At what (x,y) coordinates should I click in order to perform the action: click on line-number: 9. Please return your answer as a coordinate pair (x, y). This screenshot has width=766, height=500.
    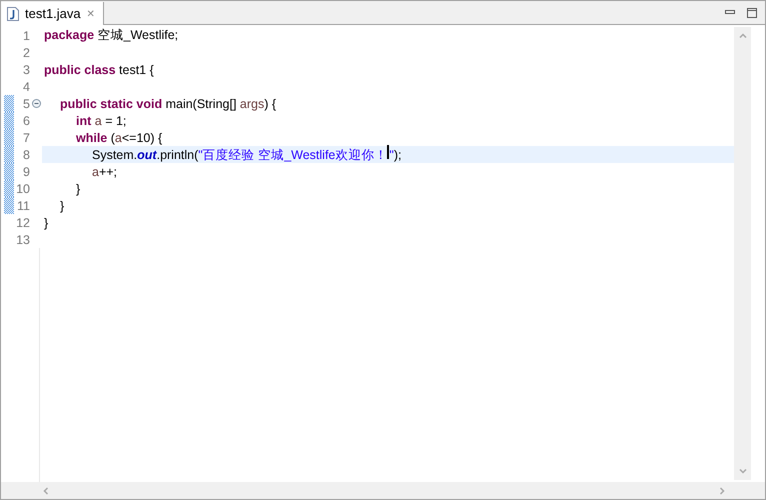
    Looking at the image, I should click on (26, 171).